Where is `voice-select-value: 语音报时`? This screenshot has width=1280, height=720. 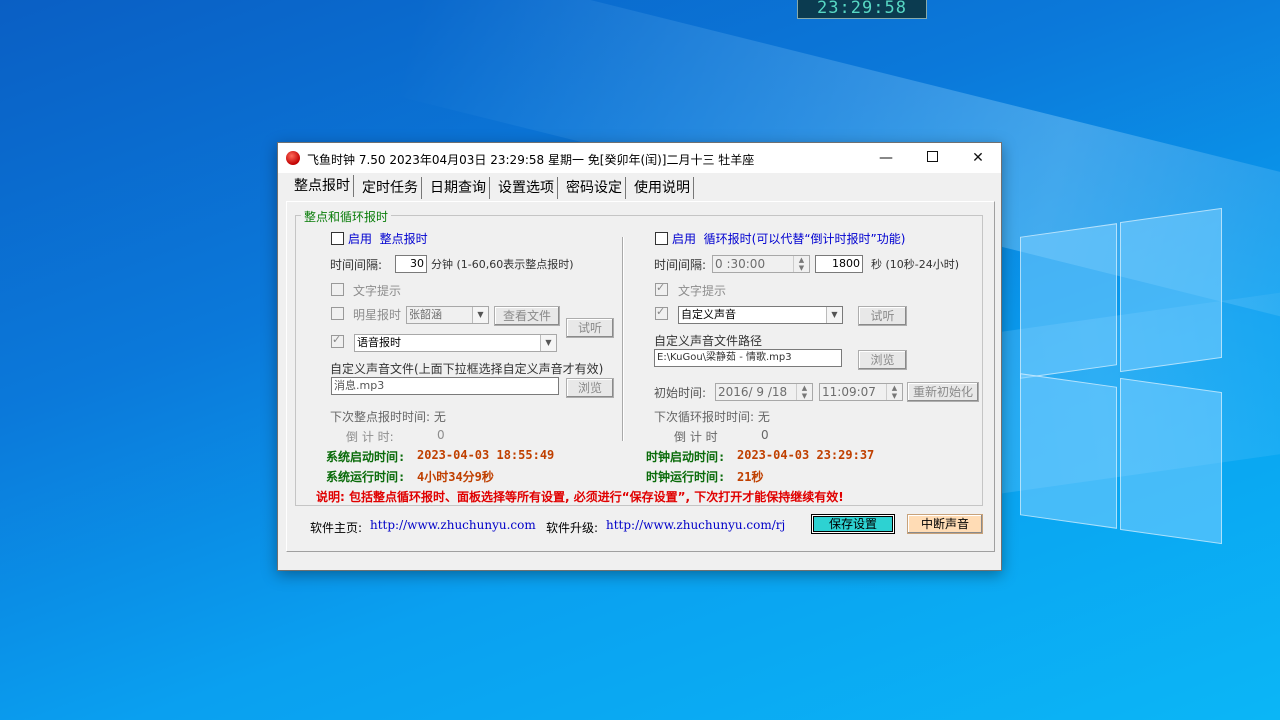
voice-select-value: 语音报时 is located at coordinates (379, 342).